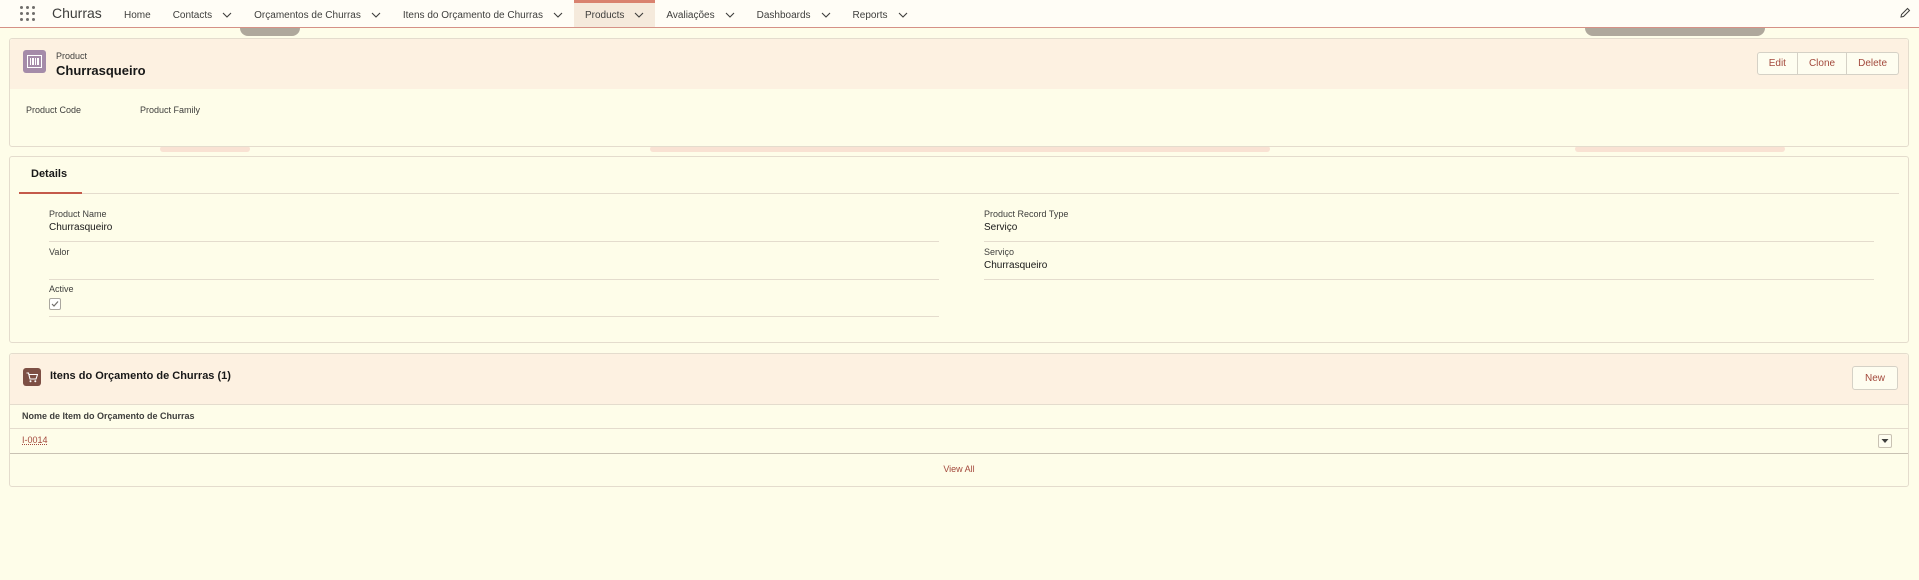 The height and width of the screenshot is (580, 1919). Describe the element at coordinates (59, 252) in the screenshot. I see `field-label: Valor` at that location.